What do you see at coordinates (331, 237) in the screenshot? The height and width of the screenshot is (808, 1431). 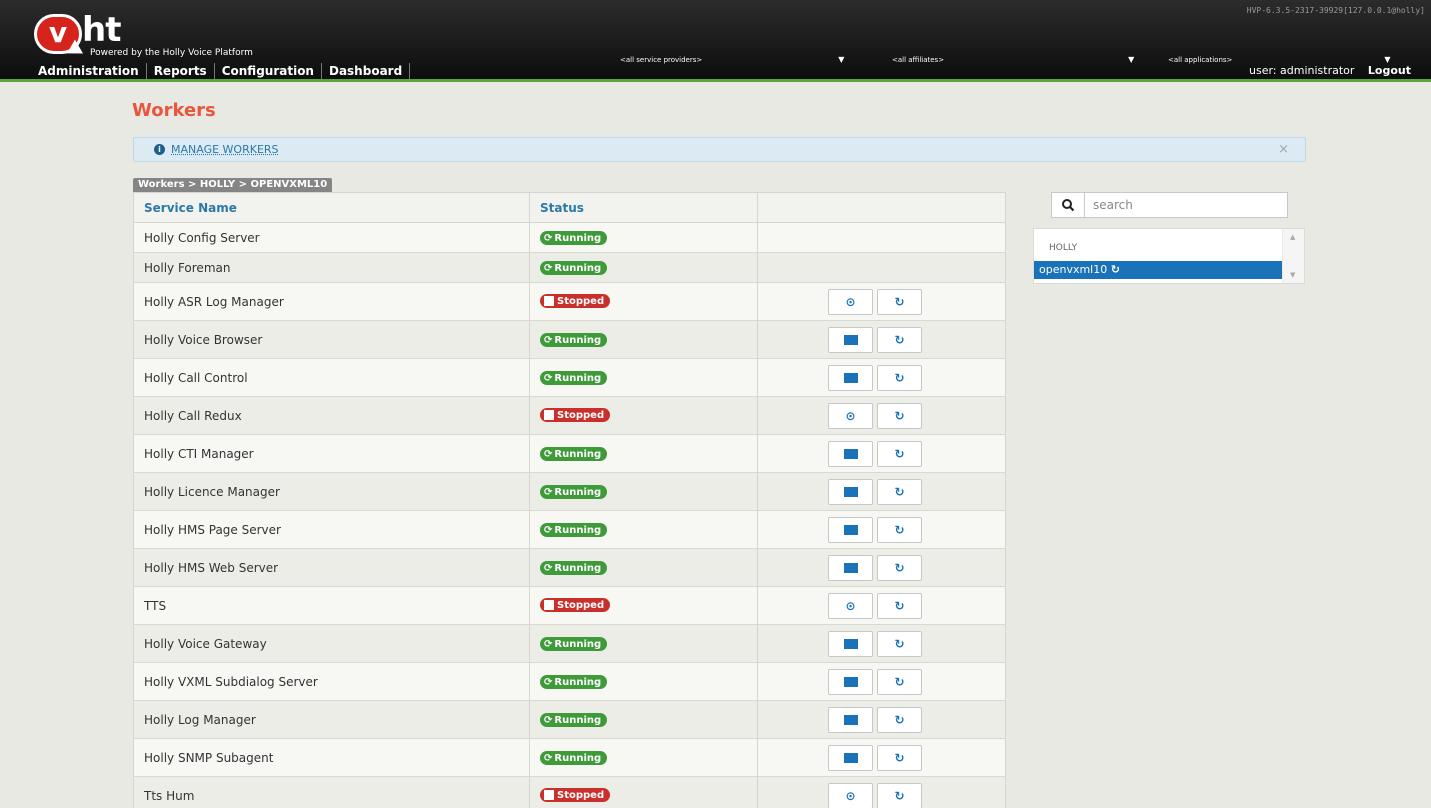 I see `service-name-cell: Holly Config Server` at bounding box center [331, 237].